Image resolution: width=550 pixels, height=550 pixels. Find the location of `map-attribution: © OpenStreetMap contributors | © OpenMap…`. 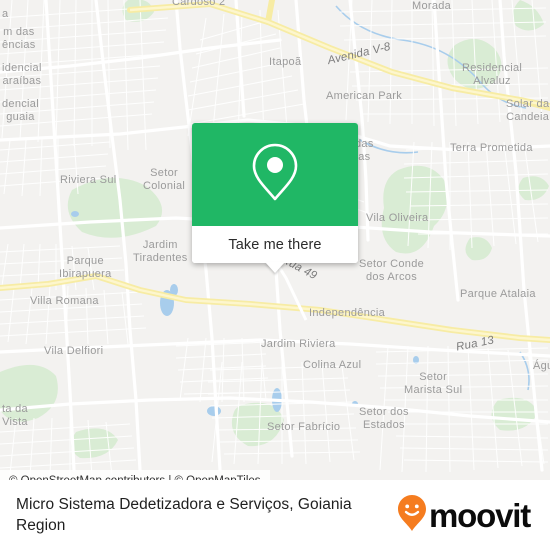

map-attribution: © OpenStreetMap contributors | © OpenMap… is located at coordinates (135, 475).